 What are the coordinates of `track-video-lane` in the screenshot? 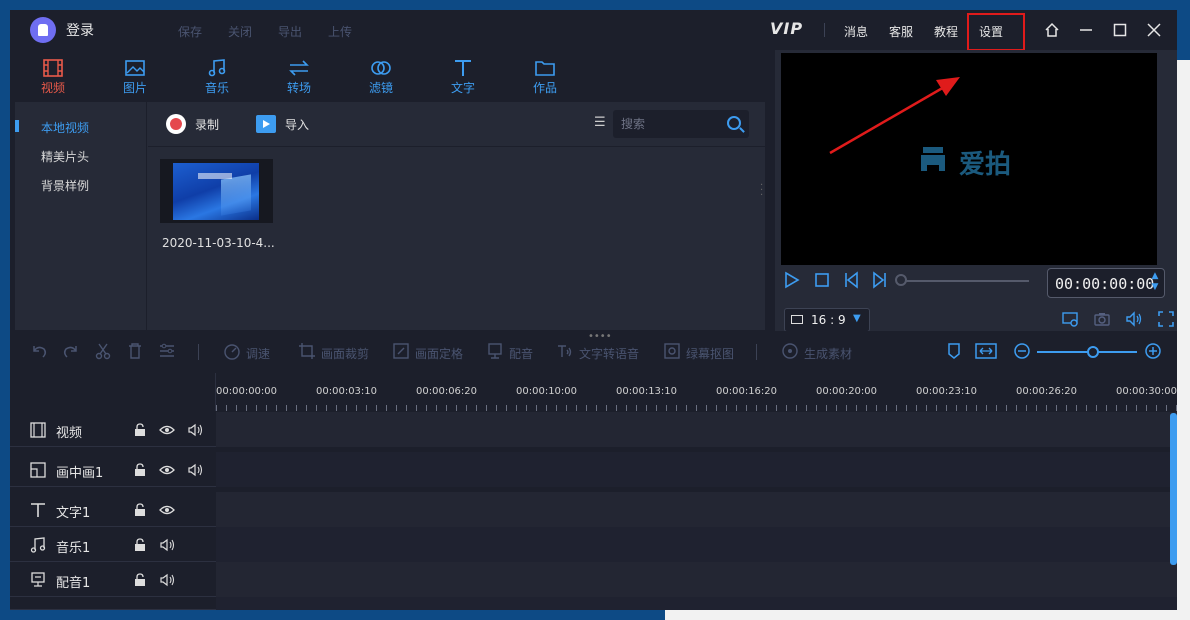 It's located at (696, 429).